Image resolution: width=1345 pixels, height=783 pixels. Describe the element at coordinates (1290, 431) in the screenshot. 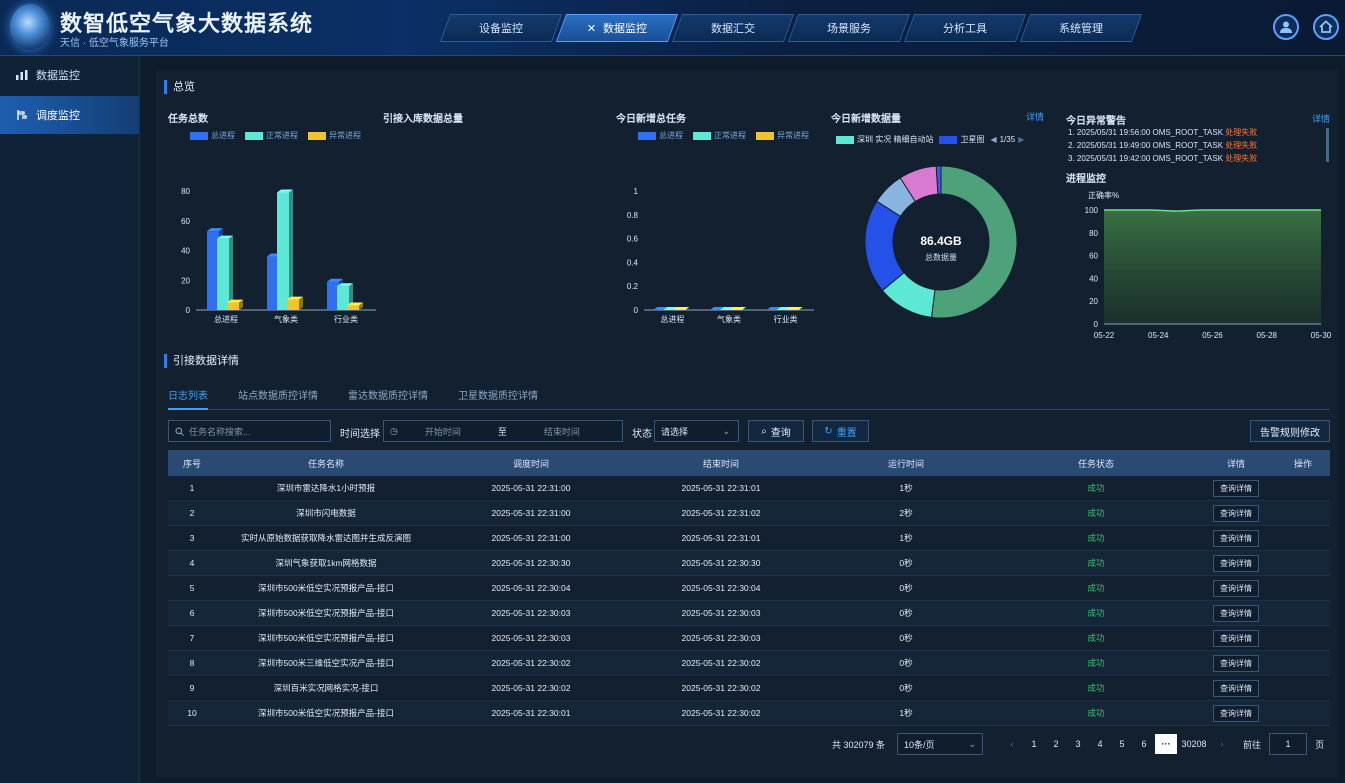

I see `alert-rule-button: 告警规则修改` at that location.